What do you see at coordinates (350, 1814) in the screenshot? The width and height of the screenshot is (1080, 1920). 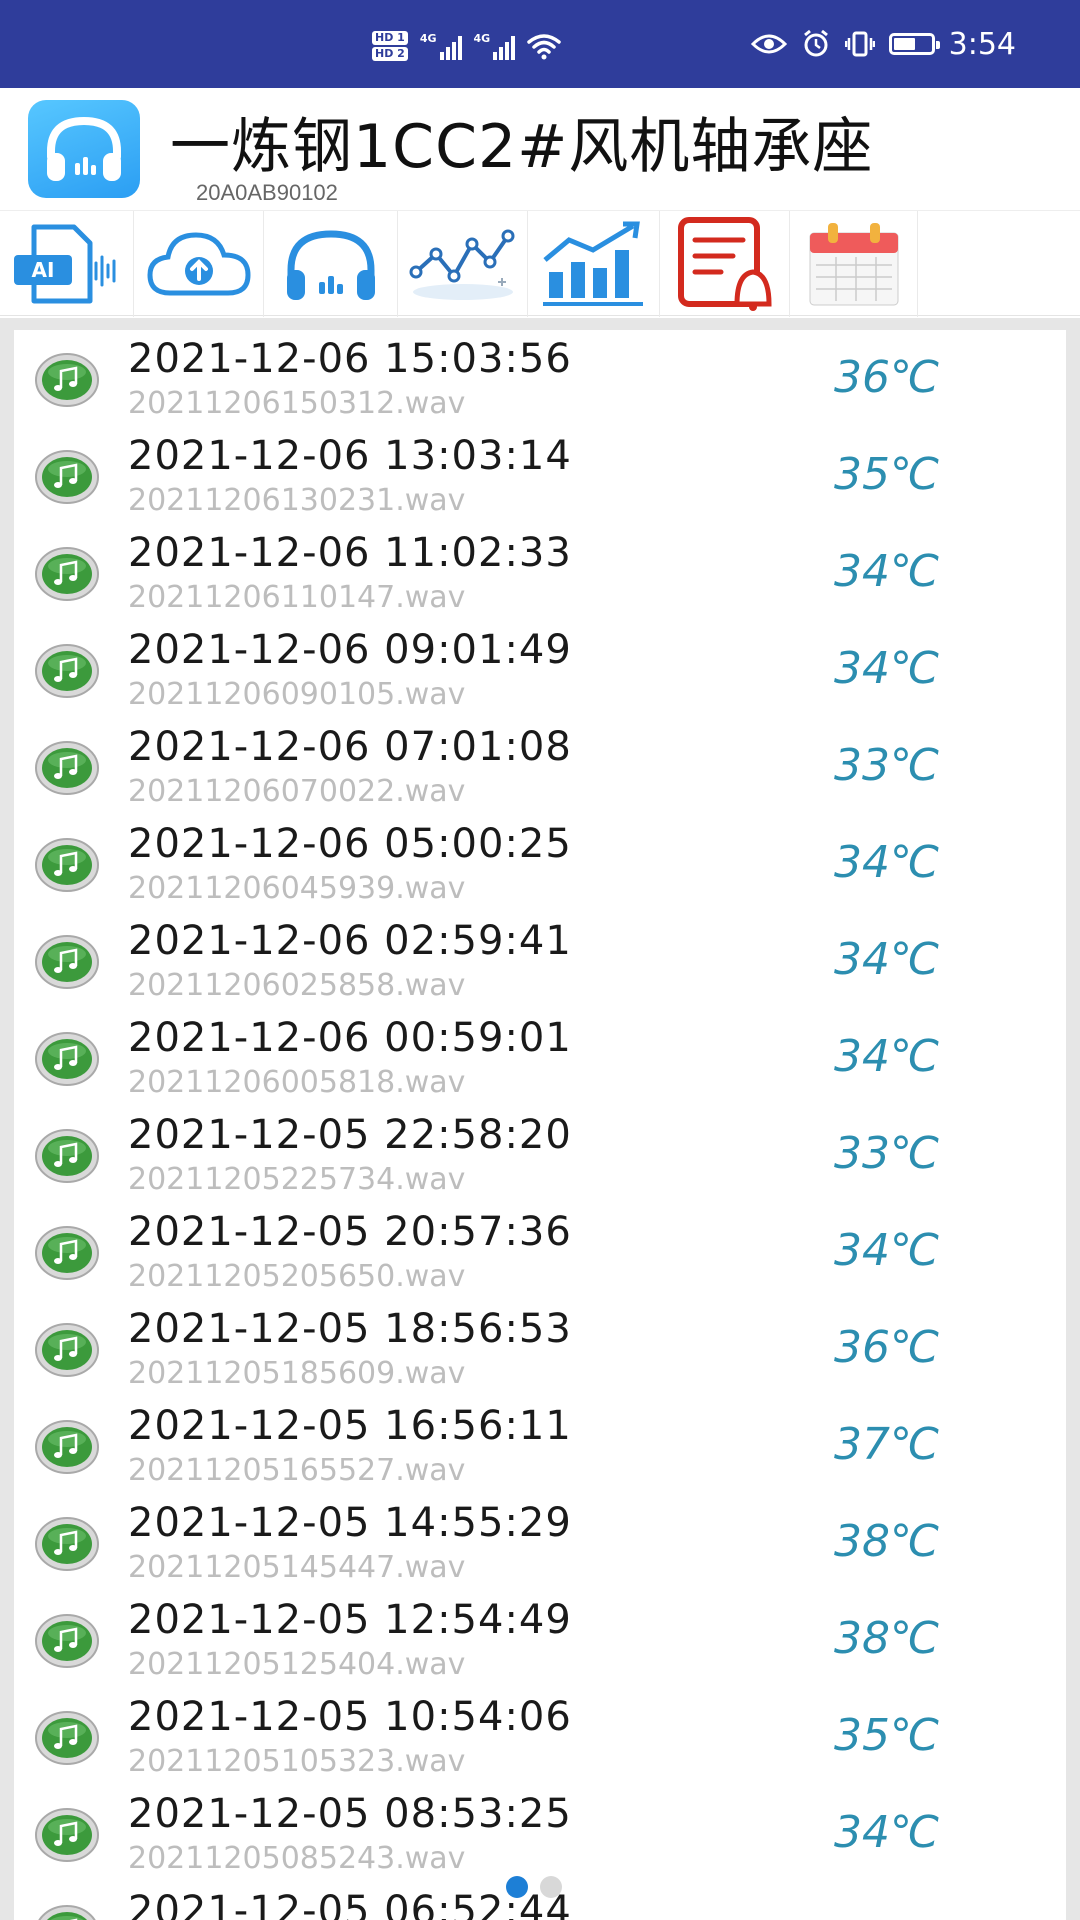 I see `record-timestamp: 2021-12-05 08:53:25` at bounding box center [350, 1814].